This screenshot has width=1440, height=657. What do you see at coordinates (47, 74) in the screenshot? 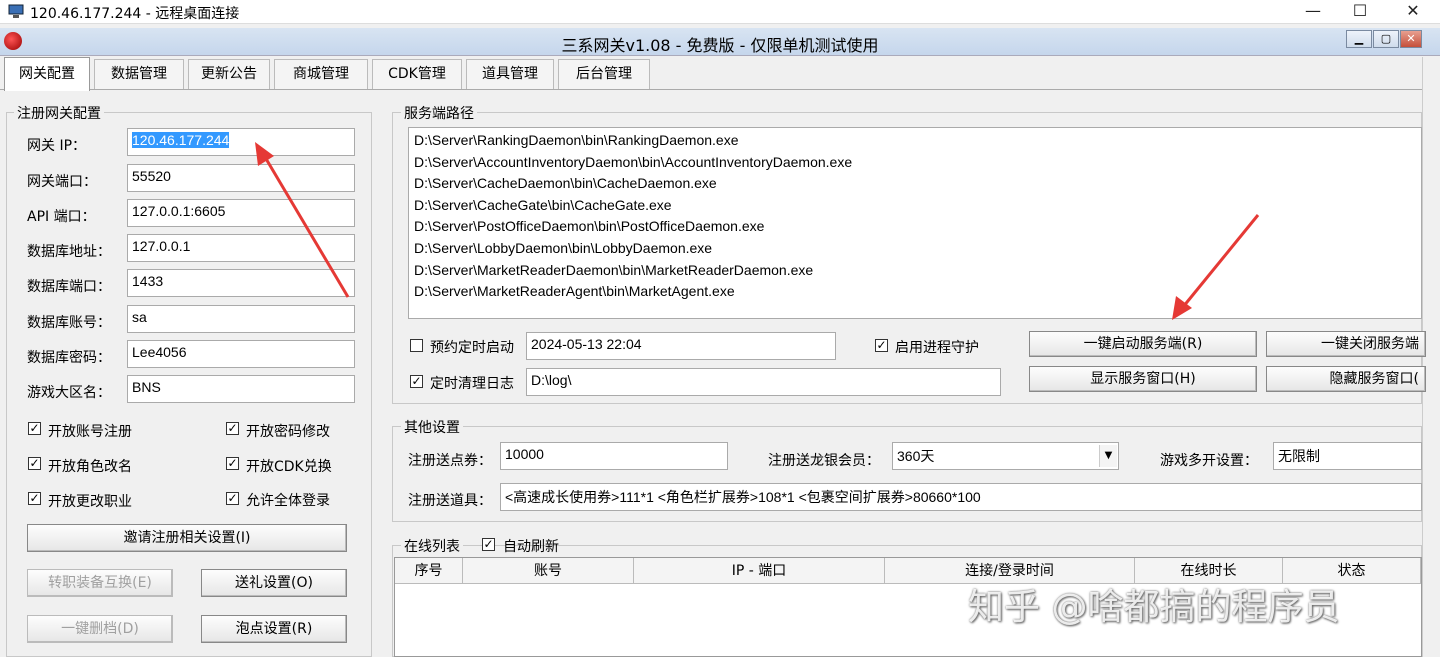
I see `tab-gateway-config: 网关配置` at bounding box center [47, 74].